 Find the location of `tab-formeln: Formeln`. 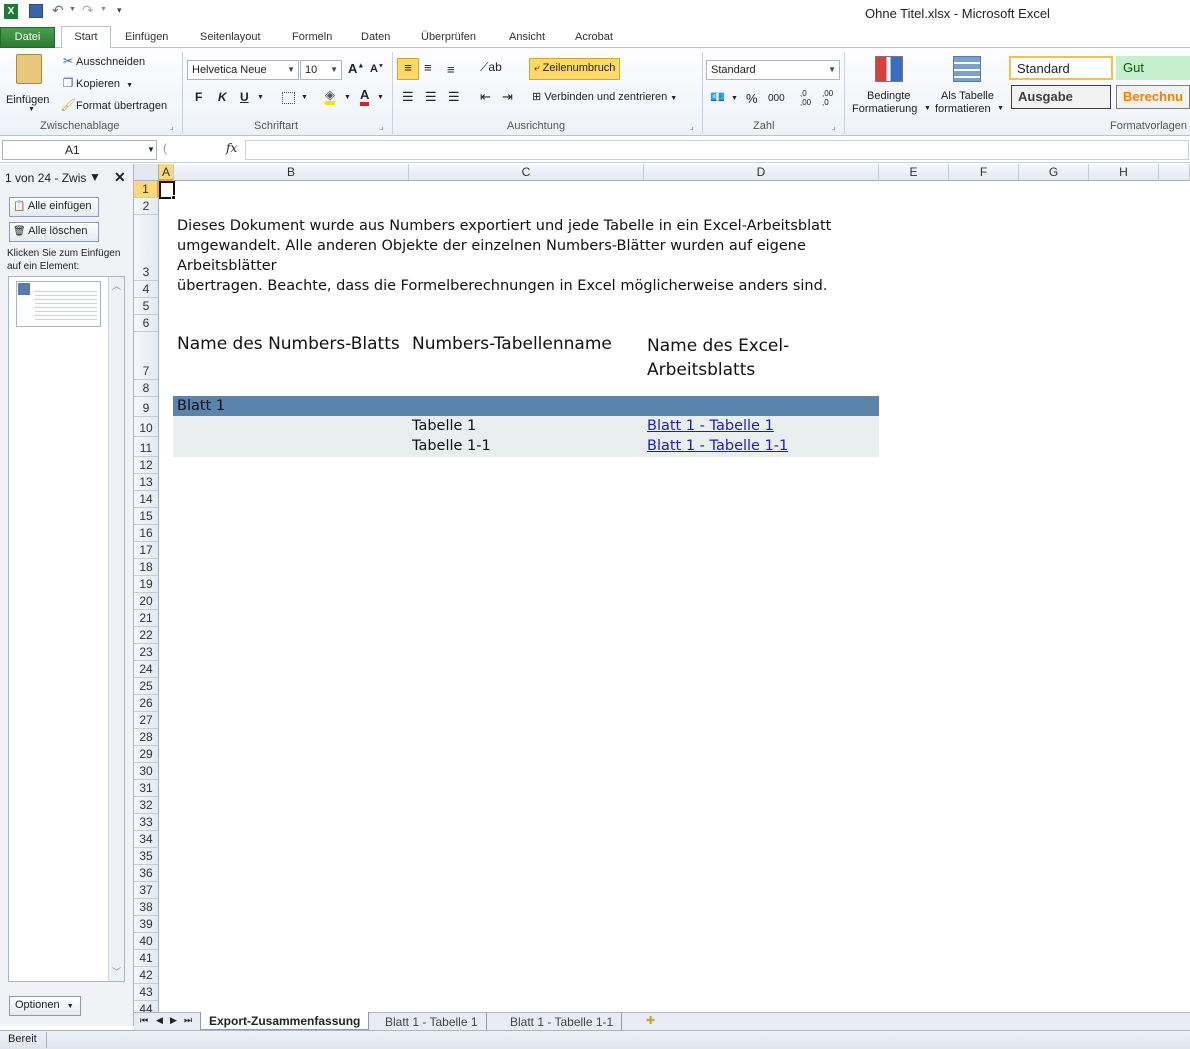

tab-formeln: Formeln is located at coordinates (312, 38).